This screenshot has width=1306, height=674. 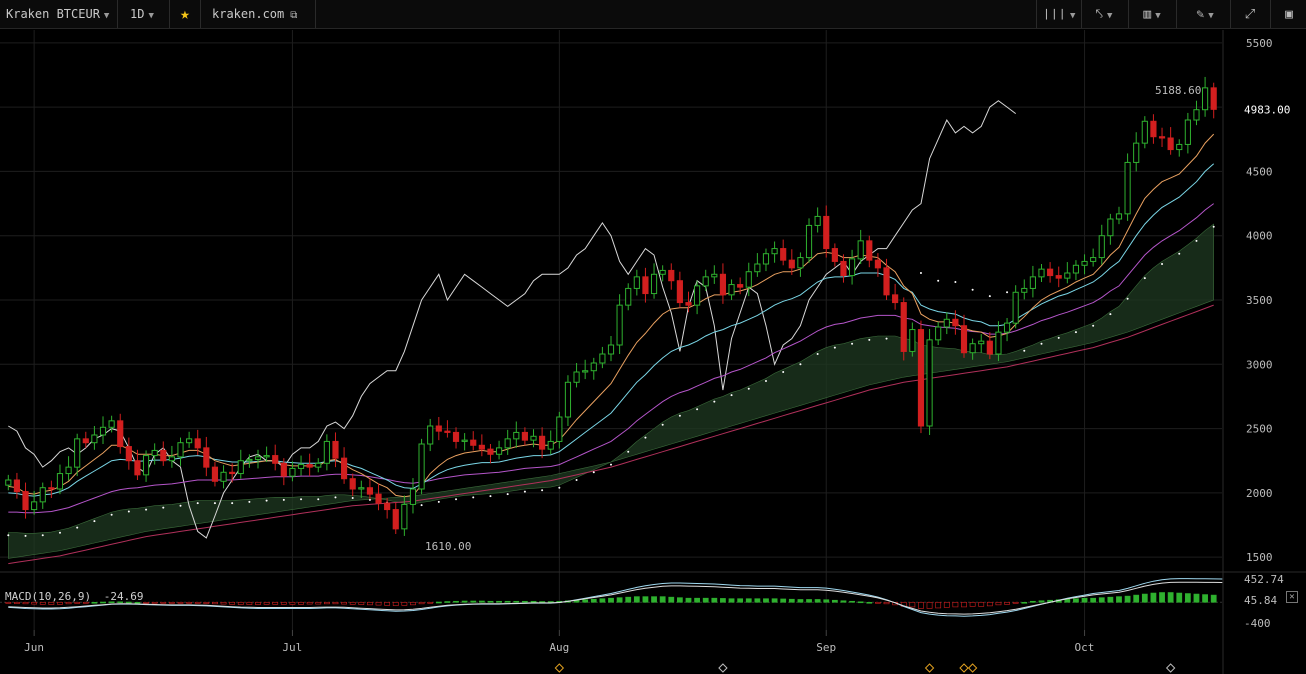 What do you see at coordinates (1259, 43) in the screenshot?
I see `y-tick-label: 5500` at bounding box center [1259, 43].